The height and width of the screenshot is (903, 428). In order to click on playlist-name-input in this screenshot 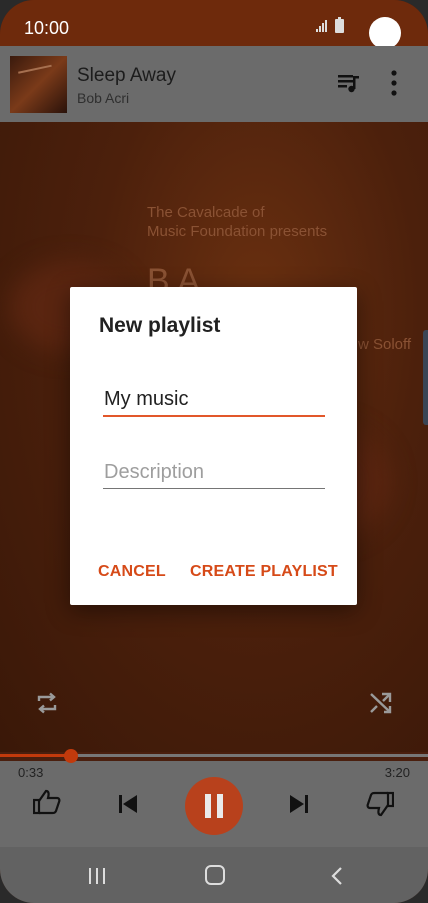, I will do `click(214, 401)`.